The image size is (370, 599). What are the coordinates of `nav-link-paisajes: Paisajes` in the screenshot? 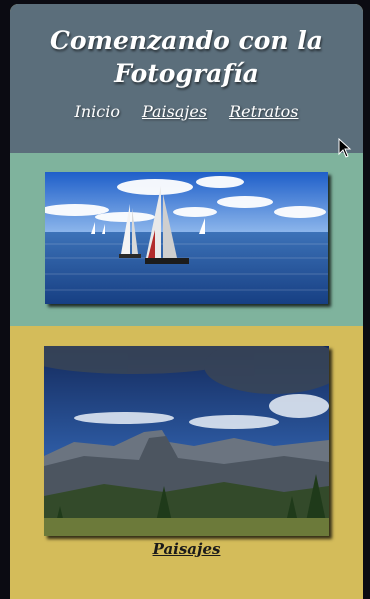 It's located at (174, 111).